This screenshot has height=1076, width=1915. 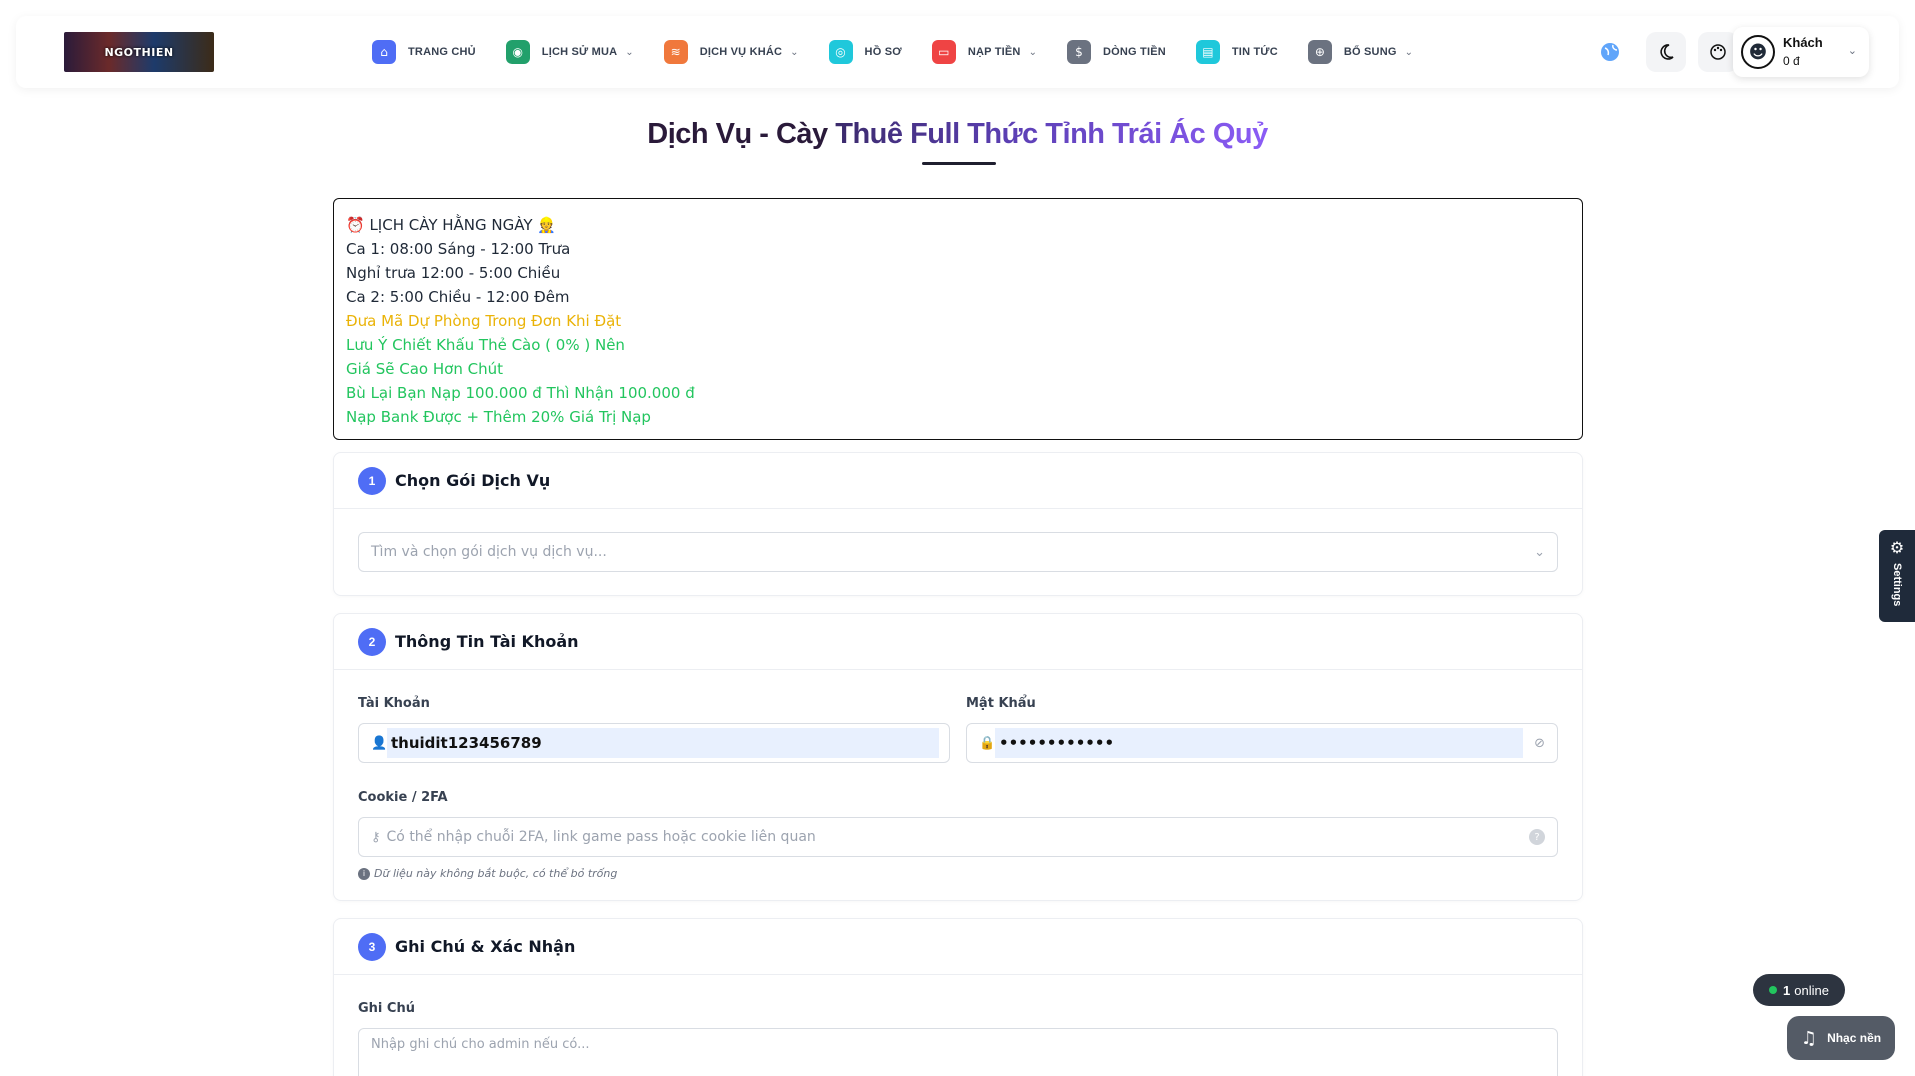 What do you see at coordinates (958, 552) in the screenshot?
I see `service-package-select: Tìm và chọn gói dịch vụ dịch vụ... ⌄` at bounding box center [958, 552].